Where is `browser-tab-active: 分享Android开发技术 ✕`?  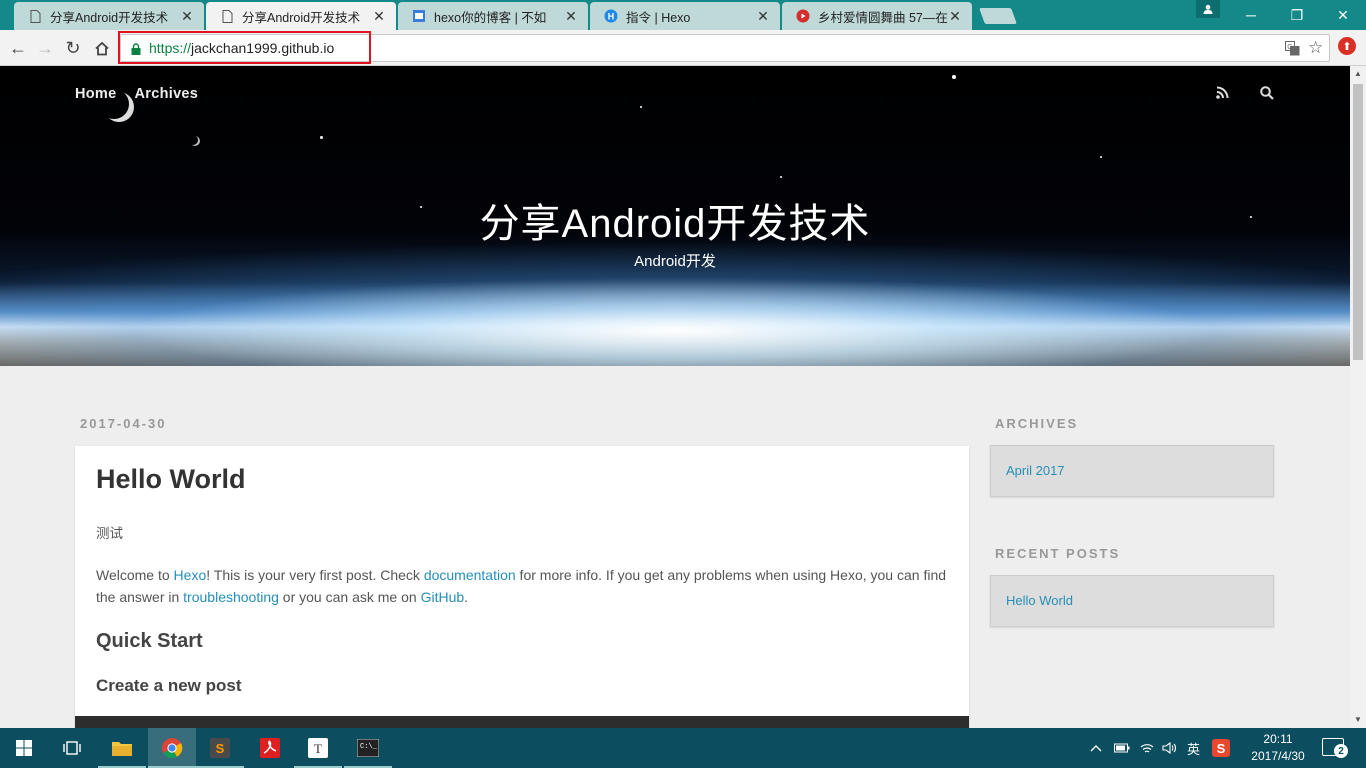
browser-tab-active: 分享Android开发技术 ✕ is located at coordinates (301, 16).